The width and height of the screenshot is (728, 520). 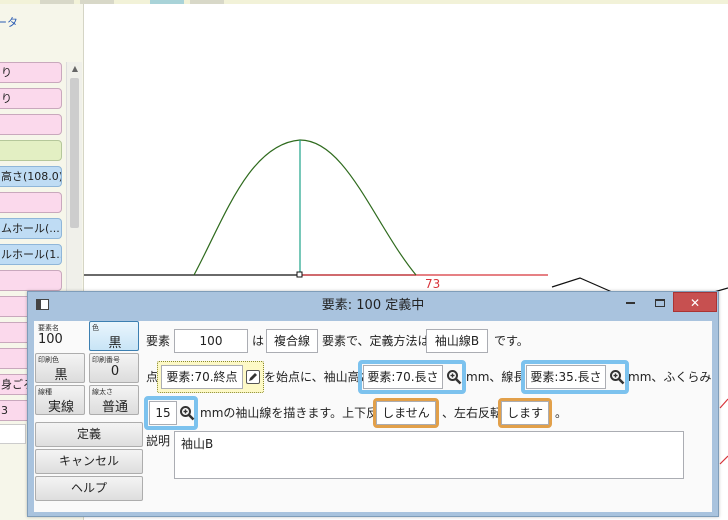 What do you see at coordinates (582, 285) in the screenshot?
I see `secondary-curve` at bounding box center [582, 285].